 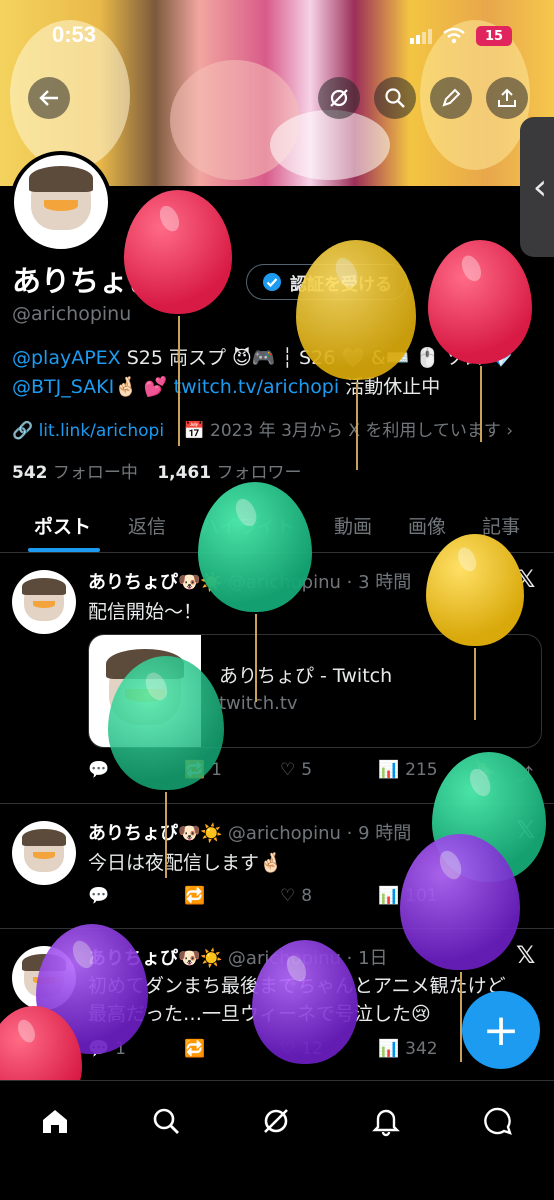 I want to click on bio-url-link: twitch.tv/arichopi, so click(x=257, y=387).